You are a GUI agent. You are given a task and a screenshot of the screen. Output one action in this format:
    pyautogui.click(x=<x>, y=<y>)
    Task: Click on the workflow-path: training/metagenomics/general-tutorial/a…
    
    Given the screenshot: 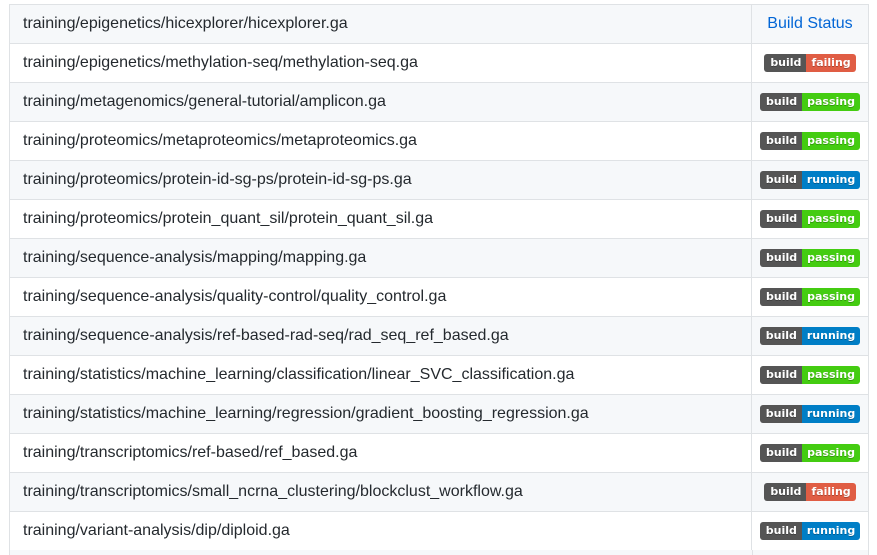 What is the action you would take?
    pyautogui.click(x=381, y=102)
    